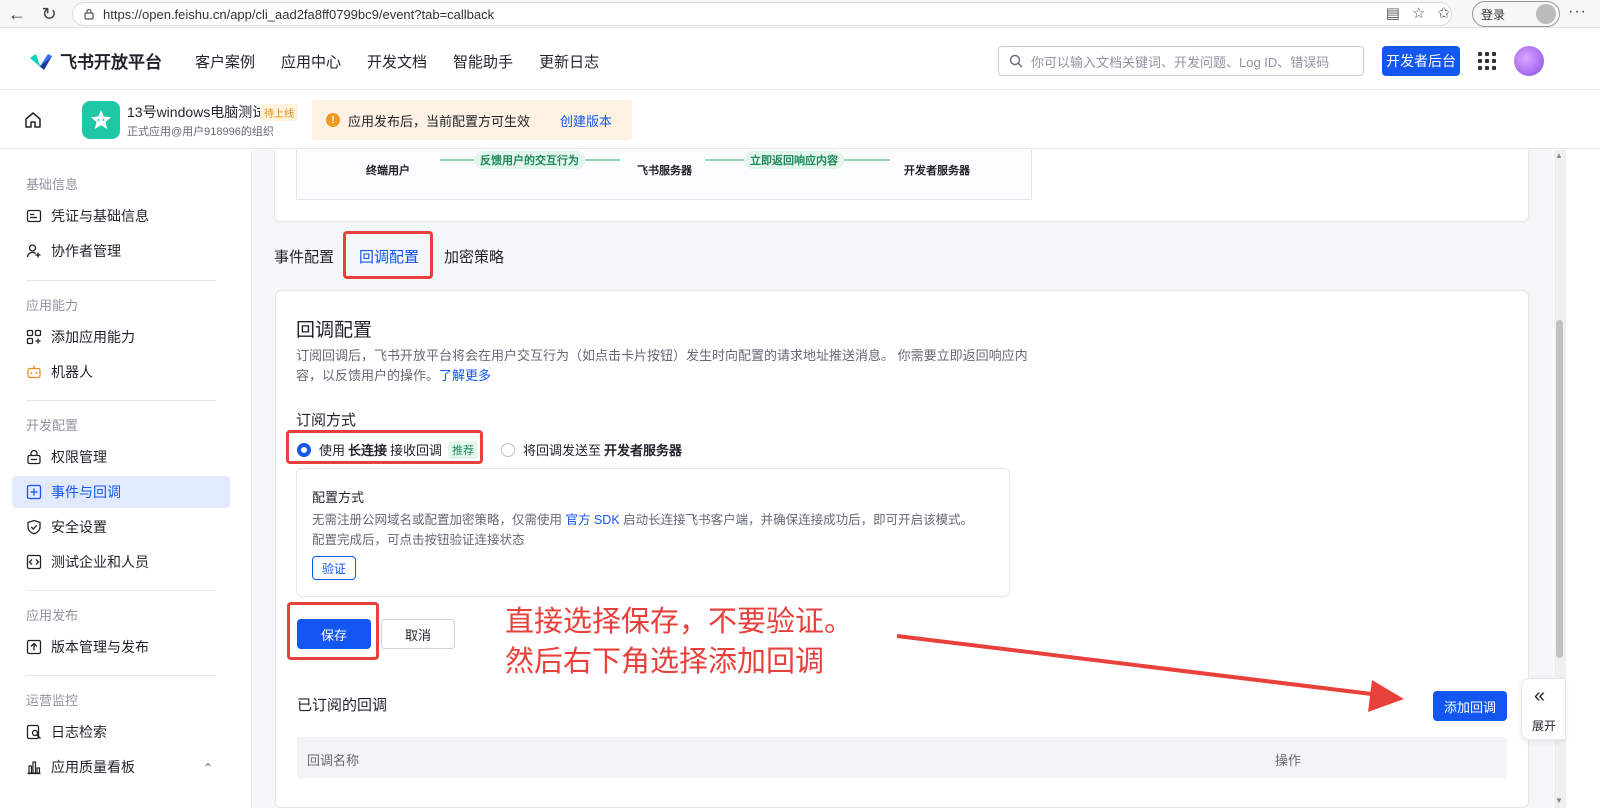 The height and width of the screenshot is (808, 1600). Describe the element at coordinates (342, 705) in the screenshot. I see `subscribed-callbacks-title: 已订阅的回调` at that location.